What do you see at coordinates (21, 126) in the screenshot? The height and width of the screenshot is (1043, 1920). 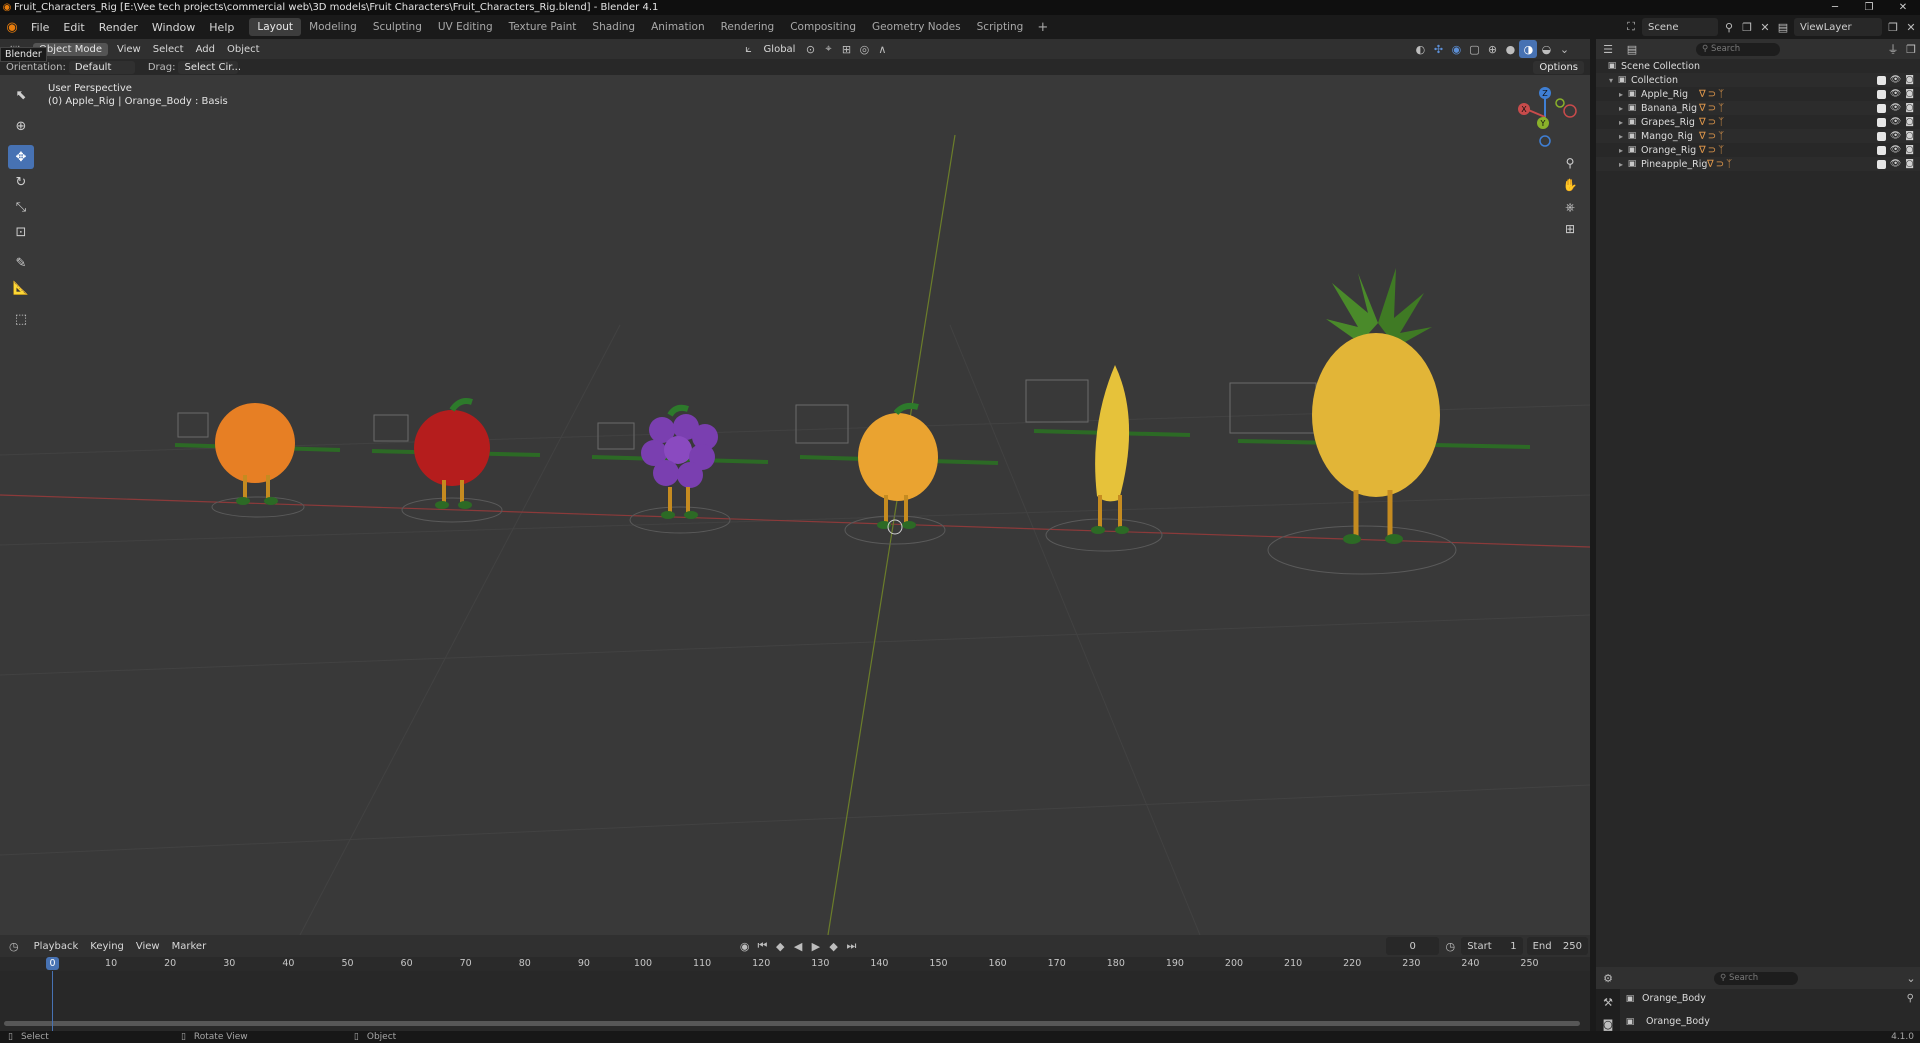 I see `cursor-tool-icon: ⊕` at bounding box center [21, 126].